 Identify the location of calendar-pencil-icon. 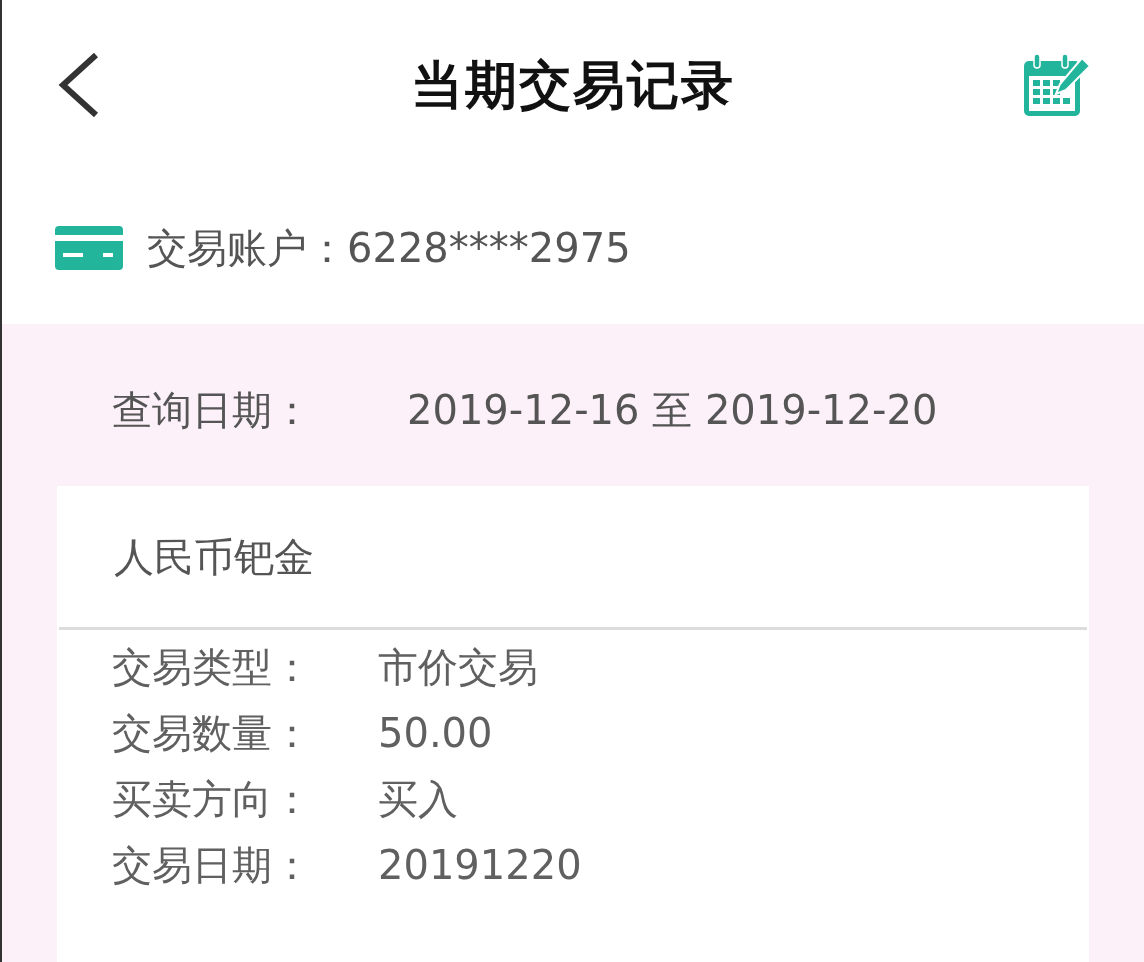
(1057, 85).